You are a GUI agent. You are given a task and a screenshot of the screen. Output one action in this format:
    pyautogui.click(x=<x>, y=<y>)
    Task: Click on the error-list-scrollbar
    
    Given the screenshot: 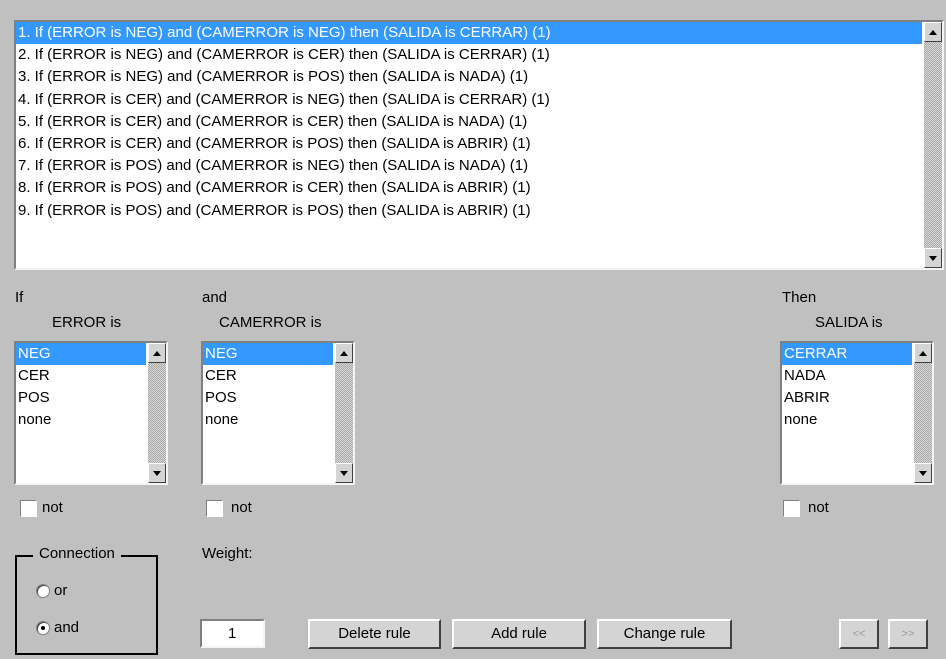 What is the action you would take?
    pyautogui.click(x=157, y=413)
    